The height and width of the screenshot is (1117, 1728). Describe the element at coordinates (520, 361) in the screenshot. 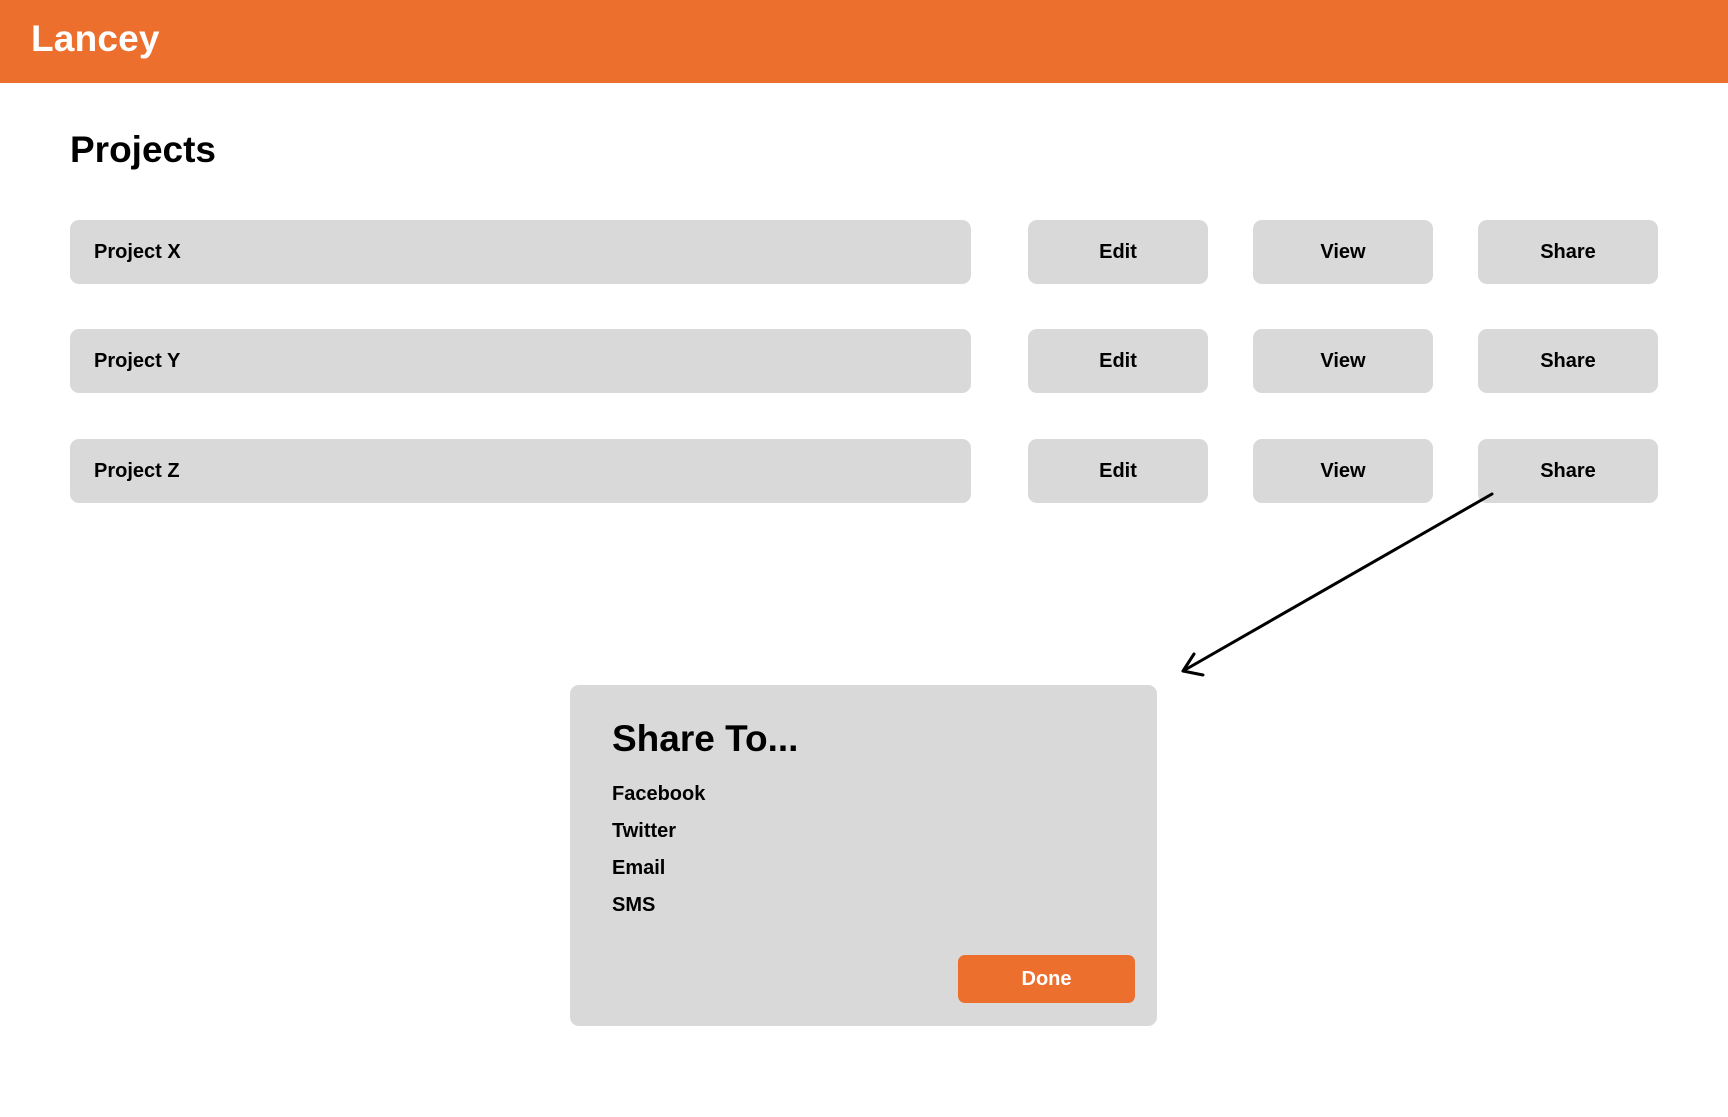

I see `project-name: Project Y` at that location.